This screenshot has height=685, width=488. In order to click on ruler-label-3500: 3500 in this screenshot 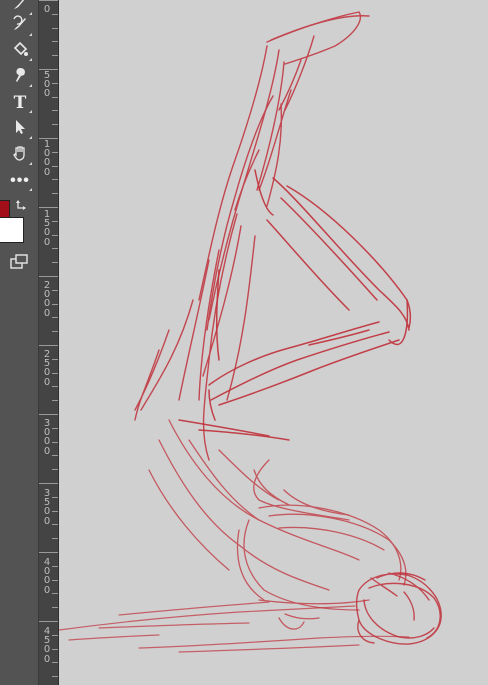, I will do `click(47, 507)`.